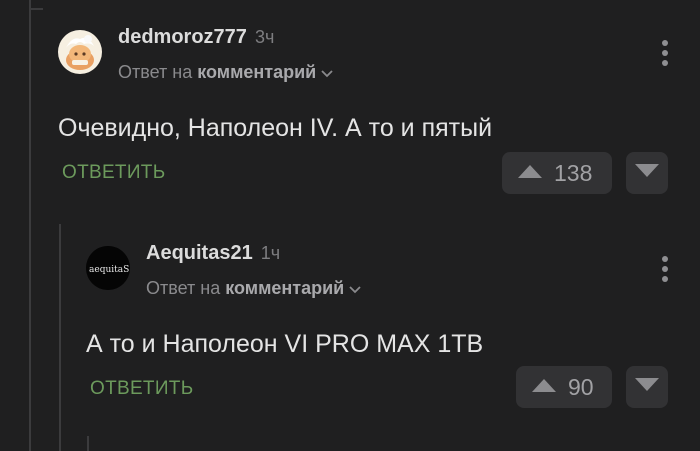 The image size is (700, 451). I want to click on avatar: aequitaS, so click(108, 268).